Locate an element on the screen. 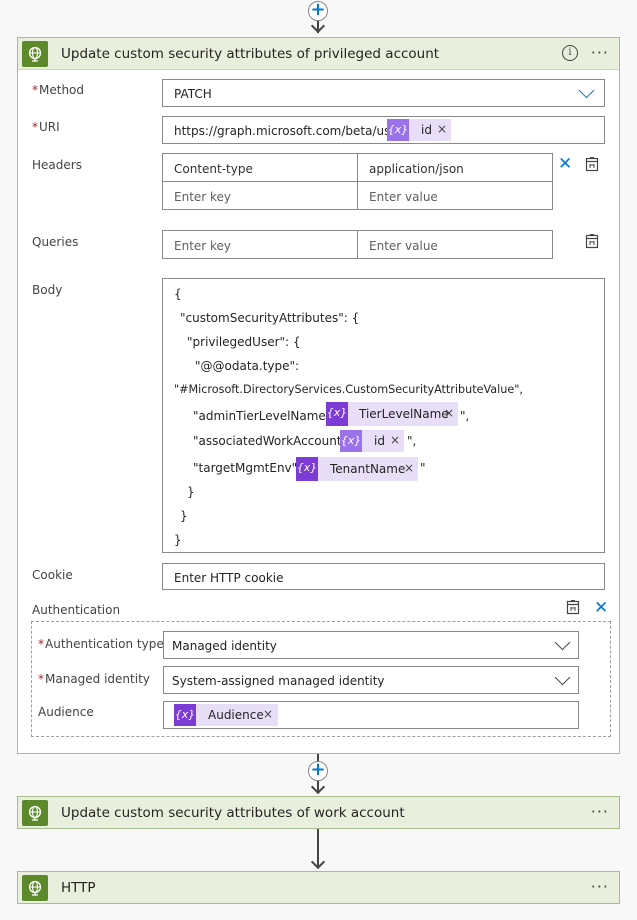 The width and height of the screenshot is (637, 920). uri-label: *URI is located at coordinates (46, 127).